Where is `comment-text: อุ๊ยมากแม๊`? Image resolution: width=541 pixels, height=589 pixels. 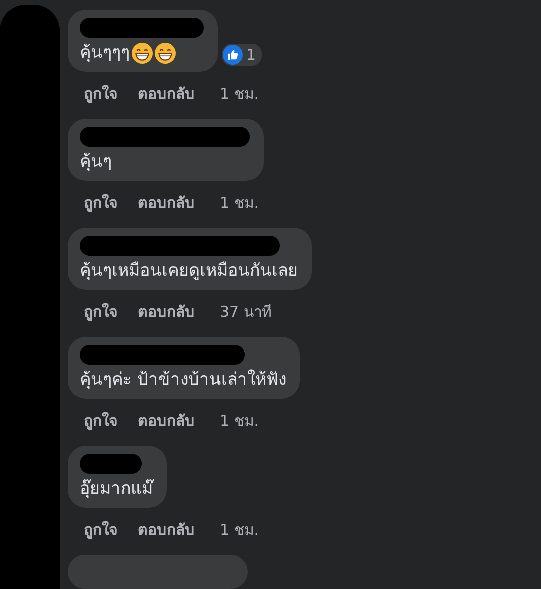 comment-text: อุ๊ยมากแม๊ is located at coordinates (116, 489).